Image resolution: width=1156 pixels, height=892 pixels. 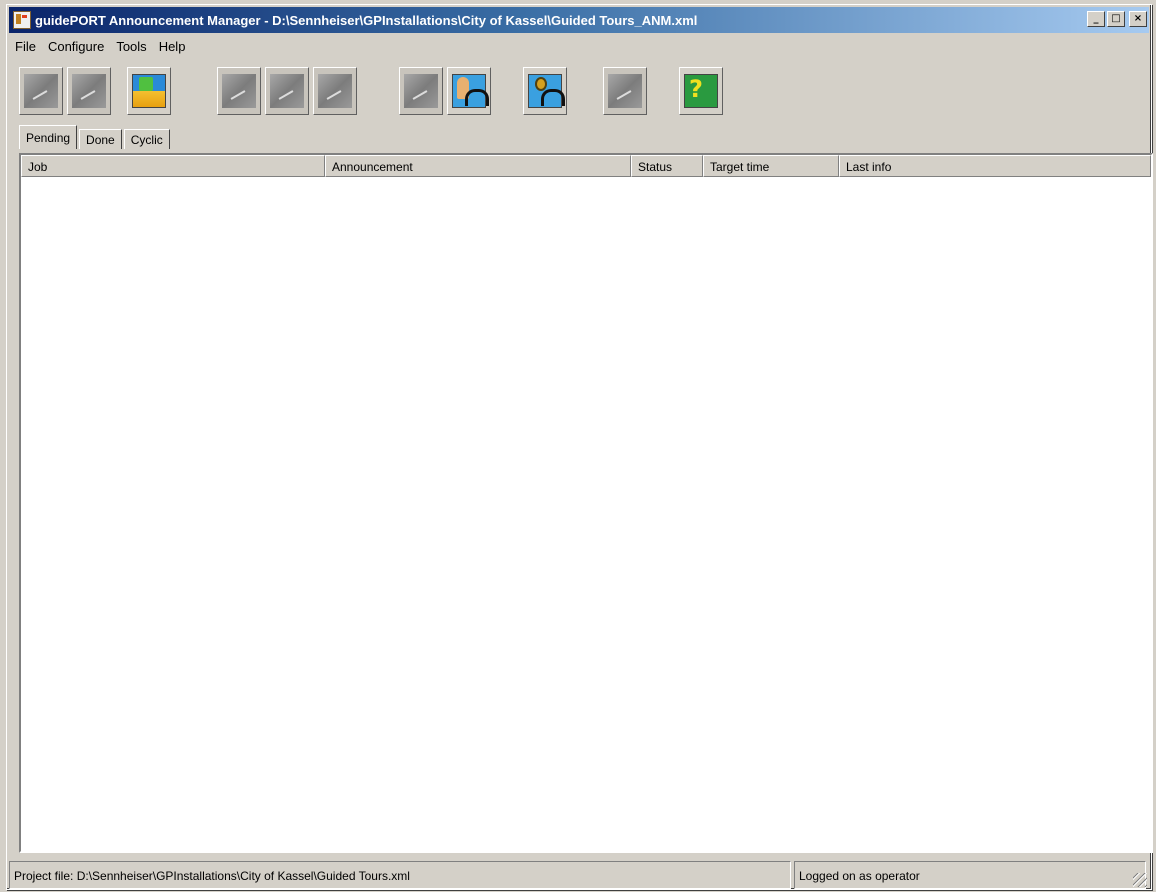 What do you see at coordinates (173, 166) in the screenshot?
I see `column-job: Job` at bounding box center [173, 166].